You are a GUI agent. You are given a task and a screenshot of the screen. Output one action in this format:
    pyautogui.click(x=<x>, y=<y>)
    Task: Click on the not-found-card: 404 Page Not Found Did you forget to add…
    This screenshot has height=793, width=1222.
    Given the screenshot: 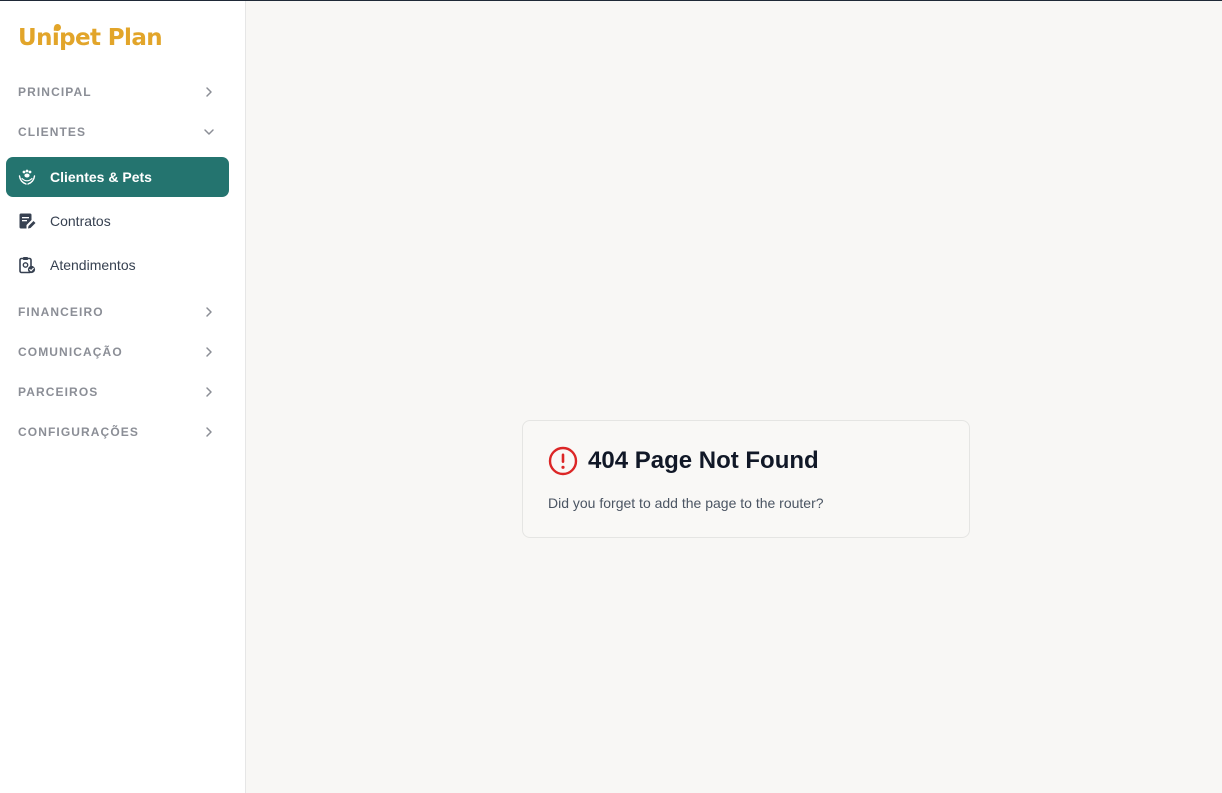 What is the action you would take?
    pyautogui.click(x=746, y=479)
    